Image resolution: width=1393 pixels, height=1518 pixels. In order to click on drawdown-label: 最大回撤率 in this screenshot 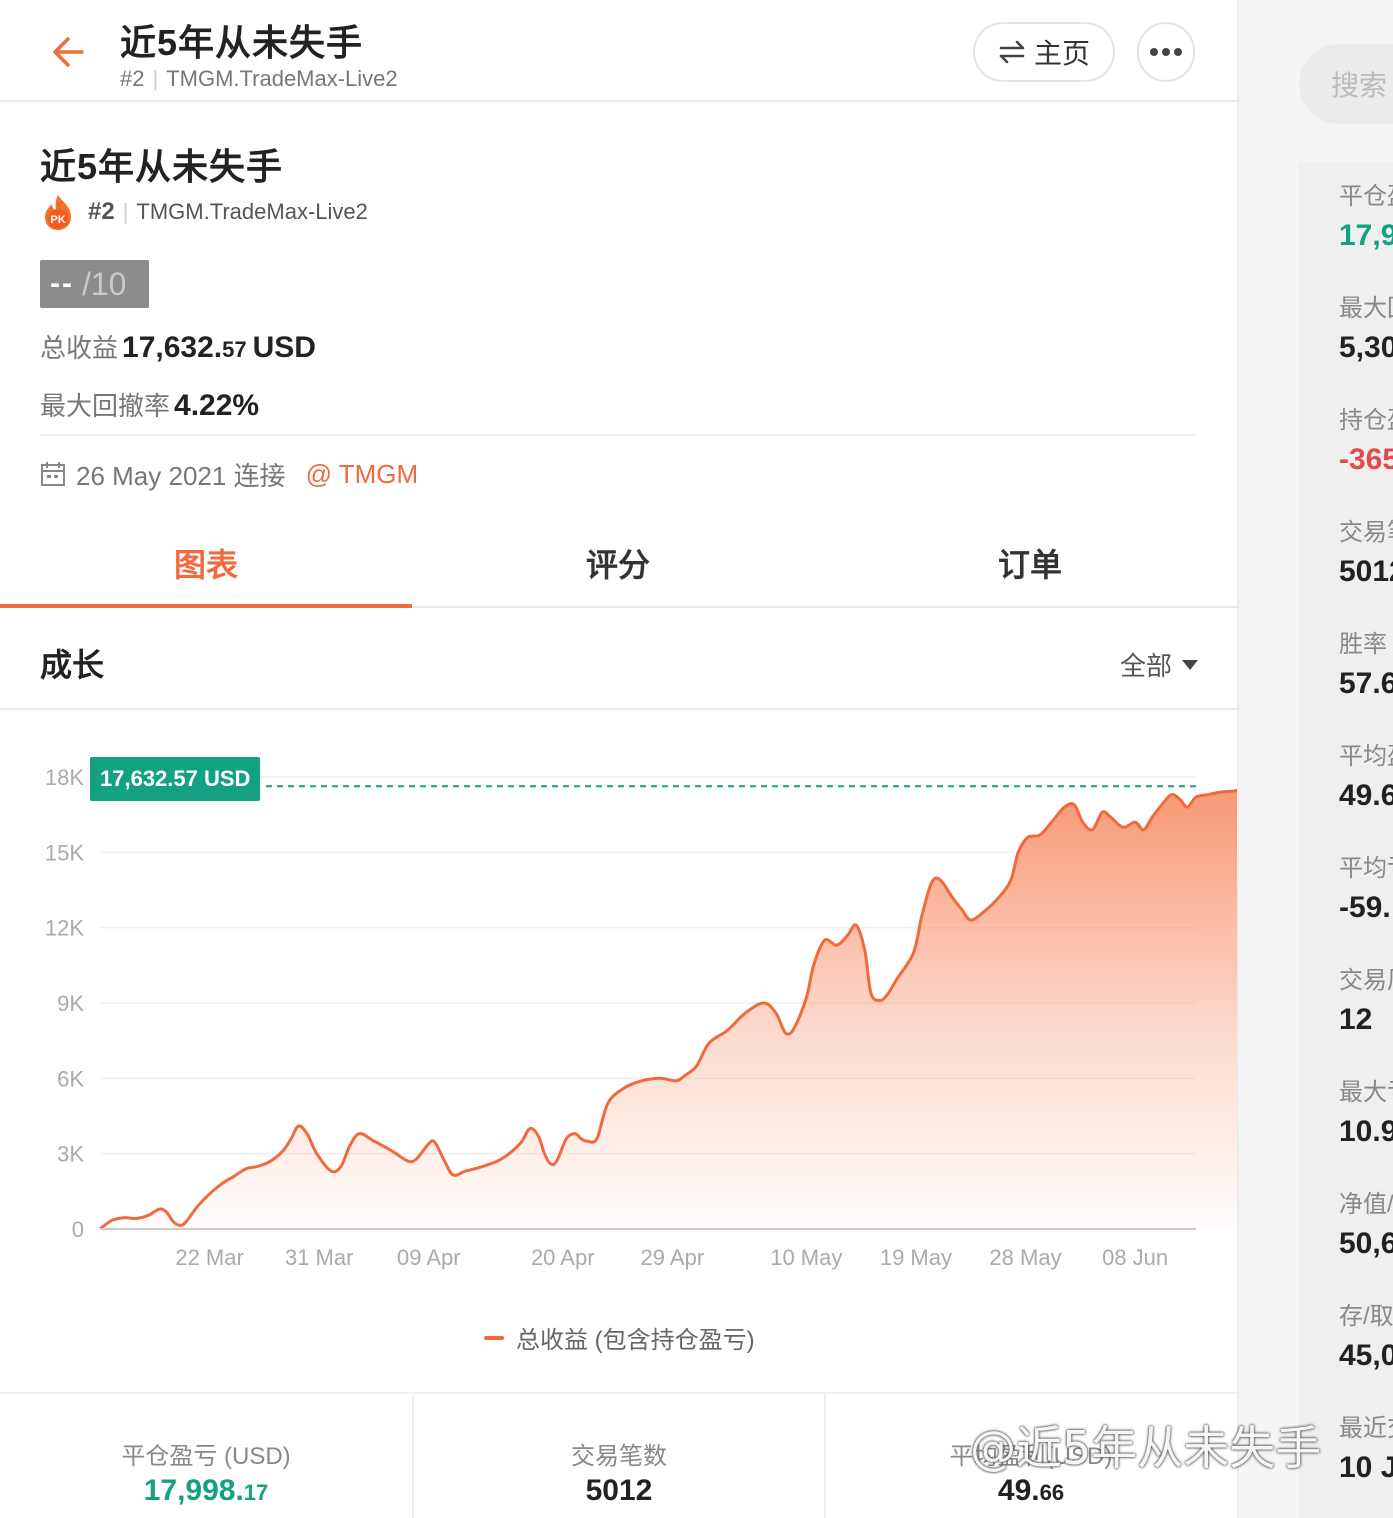, I will do `click(105, 406)`.